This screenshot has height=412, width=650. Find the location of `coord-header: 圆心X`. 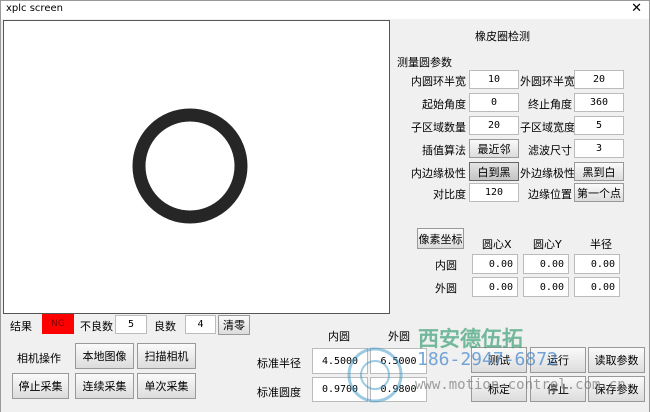

coord-header: 圆心X is located at coordinates (497, 244).